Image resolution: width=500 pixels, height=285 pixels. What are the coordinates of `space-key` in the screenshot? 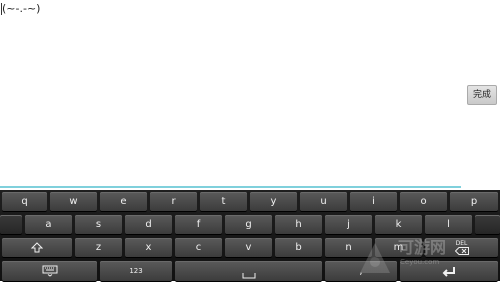 It's located at (248, 271).